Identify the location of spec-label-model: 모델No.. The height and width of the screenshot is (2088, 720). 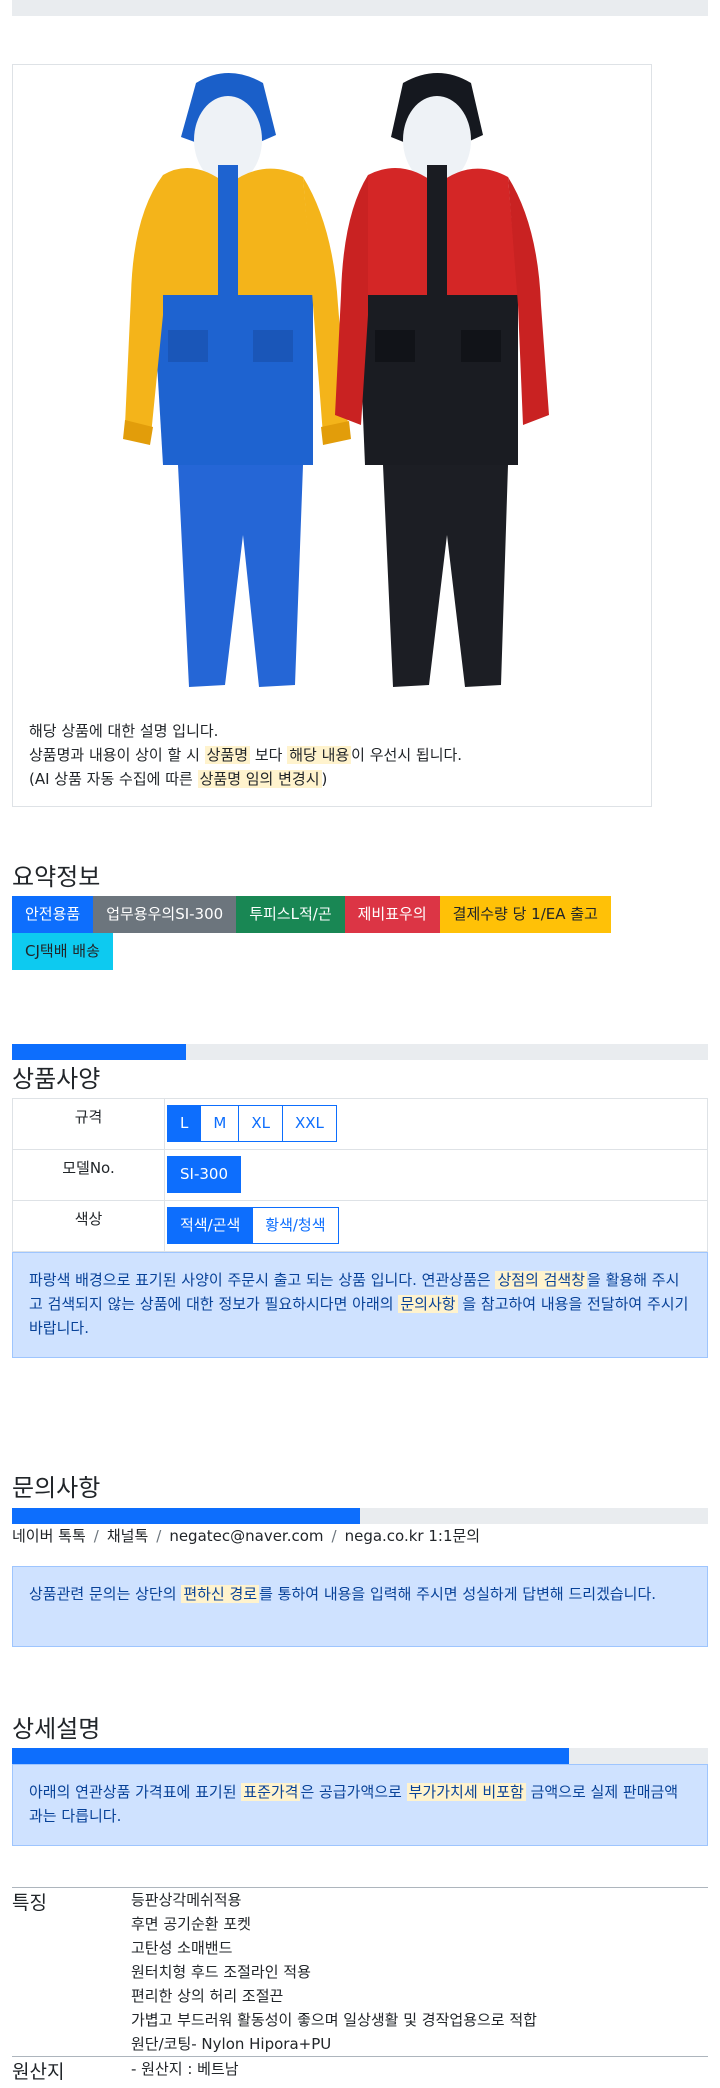
(88, 1175).